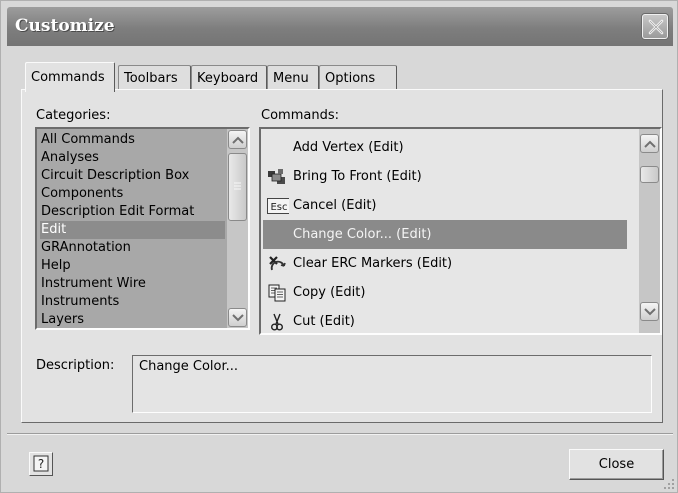  What do you see at coordinates (649, 231) in the screenshot?
I see `commands-scrollbar` at bounding box center [649, 231].